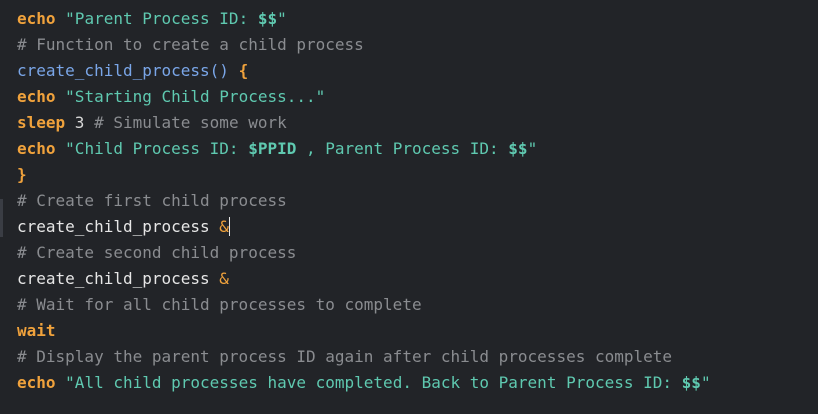 The image size is (818, 414). I want to click on code-token-kw: wait, so click(36, 330).